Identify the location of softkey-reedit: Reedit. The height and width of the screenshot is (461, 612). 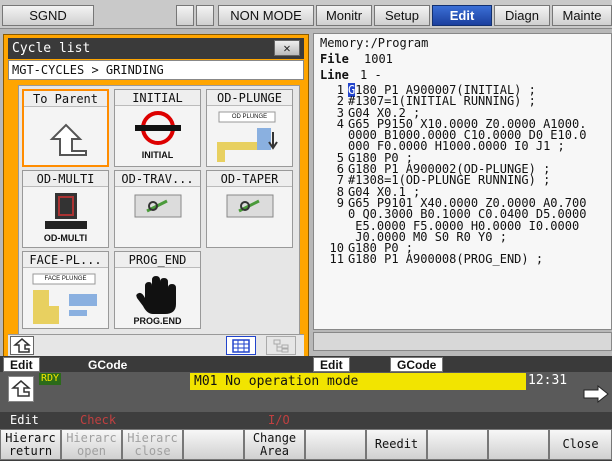
(396, 444).